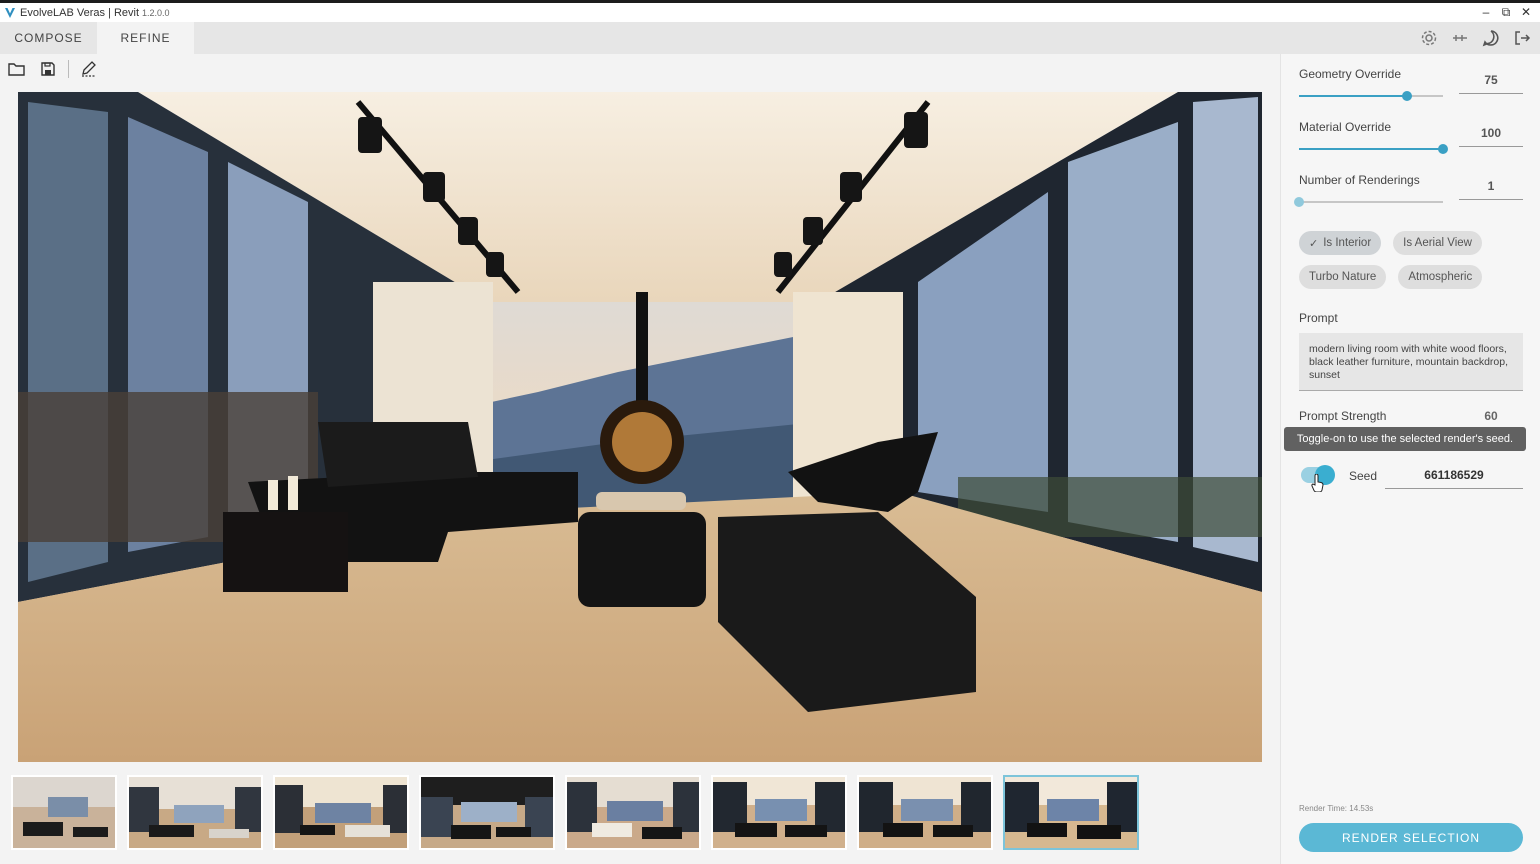  Describe the element at coordinates (17, 69) in the screenshot. I see `folder-open-icon` at that location.